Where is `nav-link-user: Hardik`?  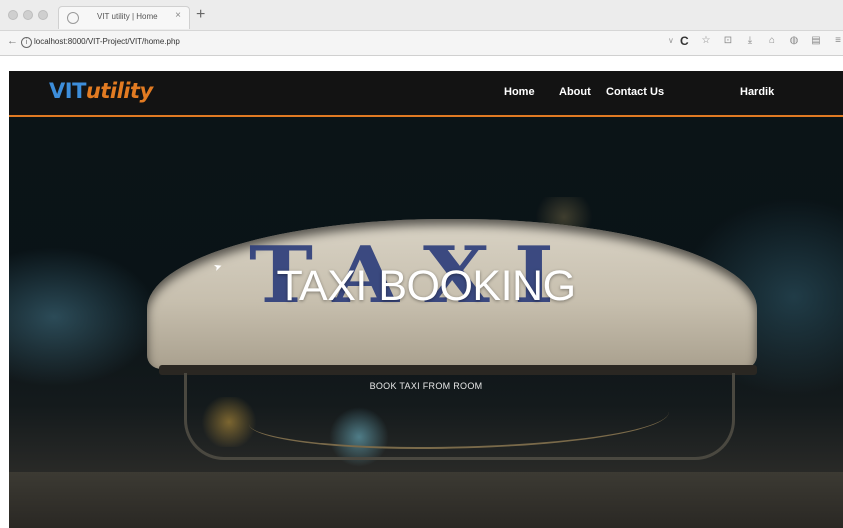
nav-link-user: Hardik is located at coordinates (757, 92).